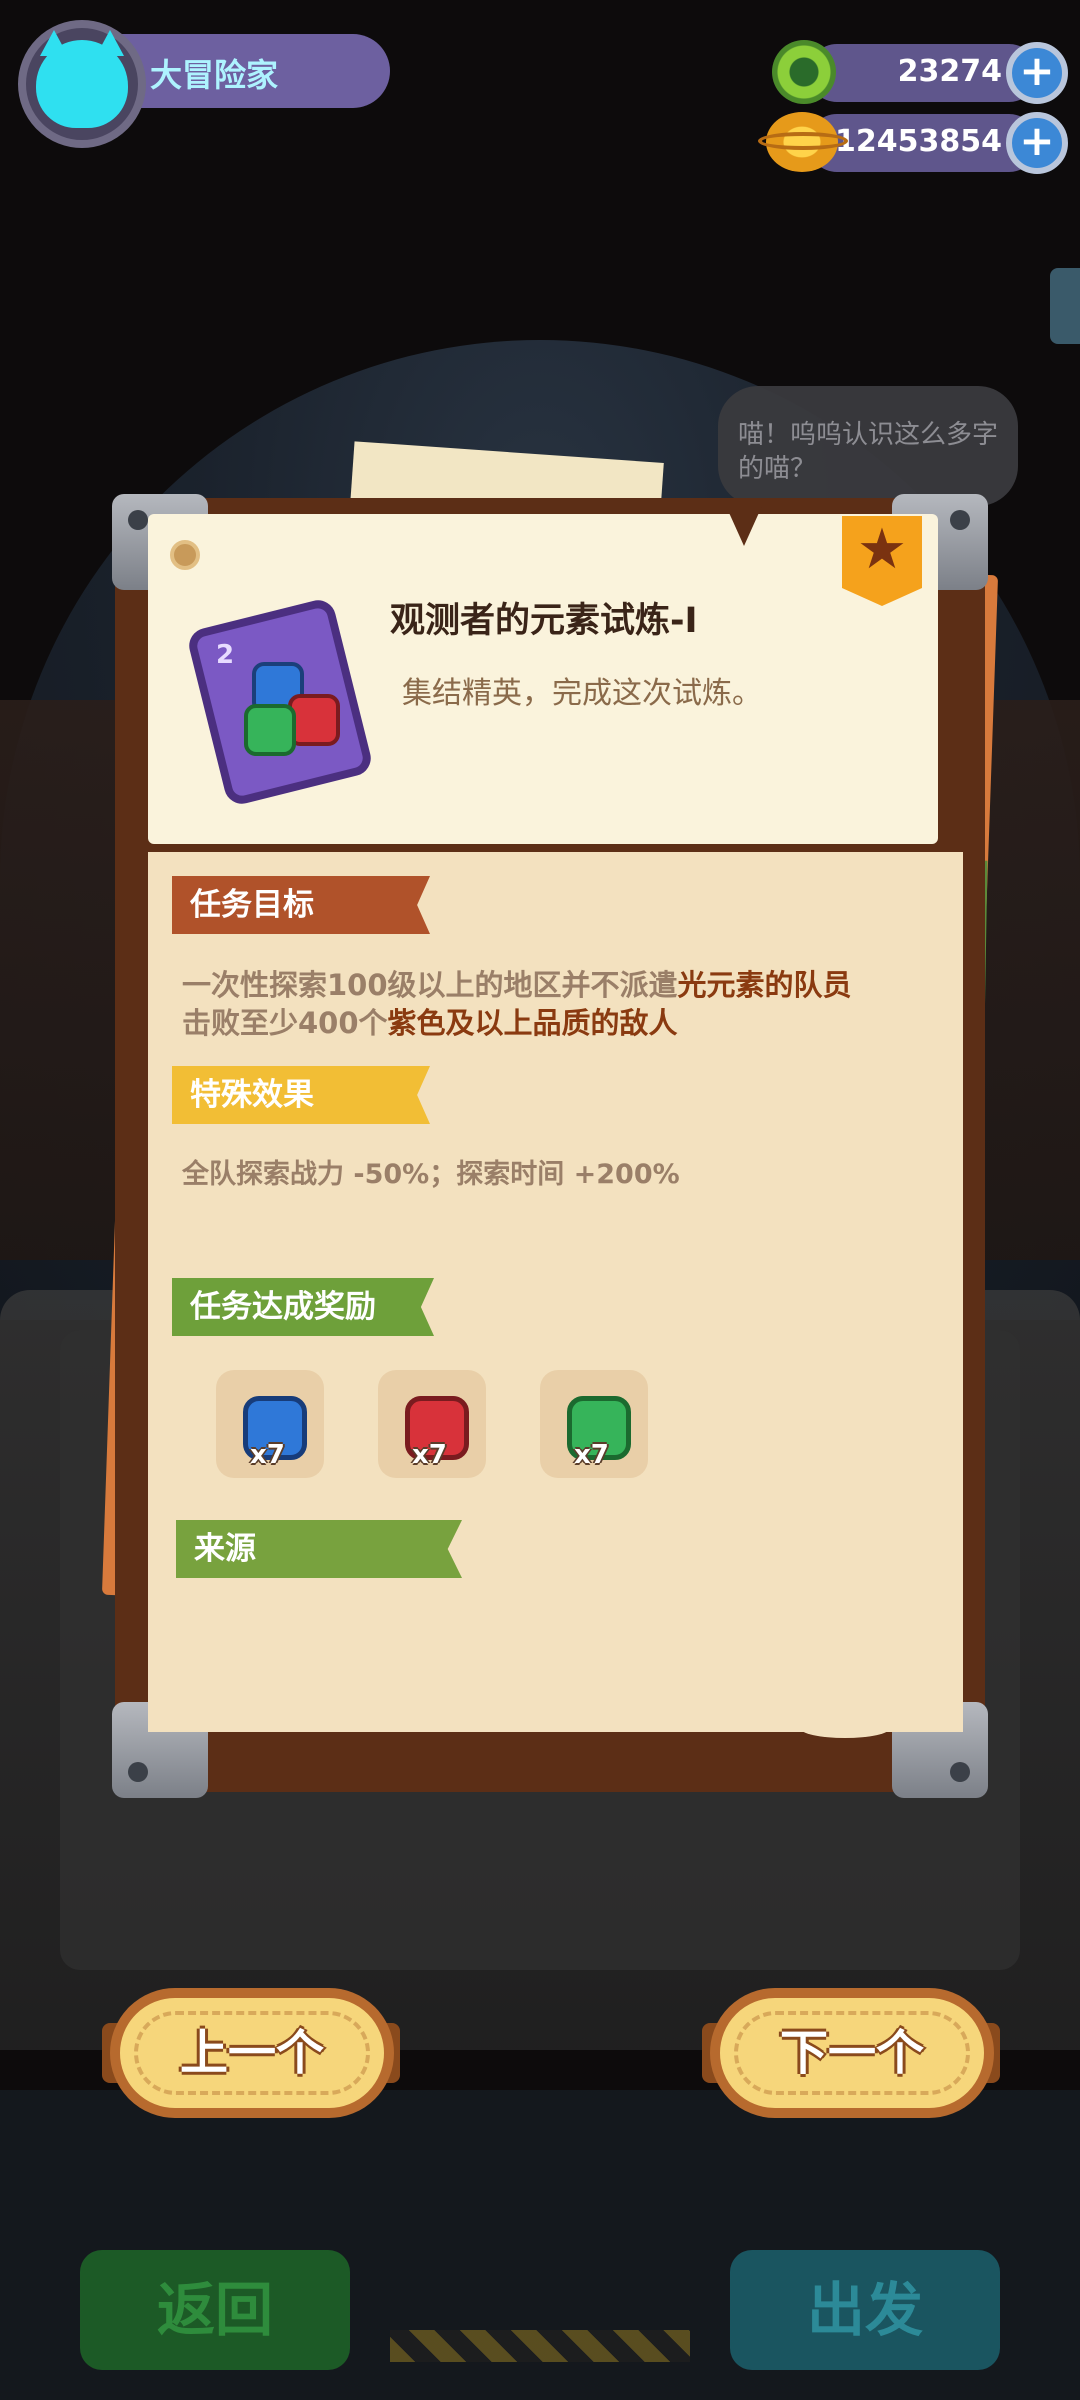  Describe the element at coordinates (303, 1307) in the screenshot. I see `reward-label: 任务达成奖励` at that location.